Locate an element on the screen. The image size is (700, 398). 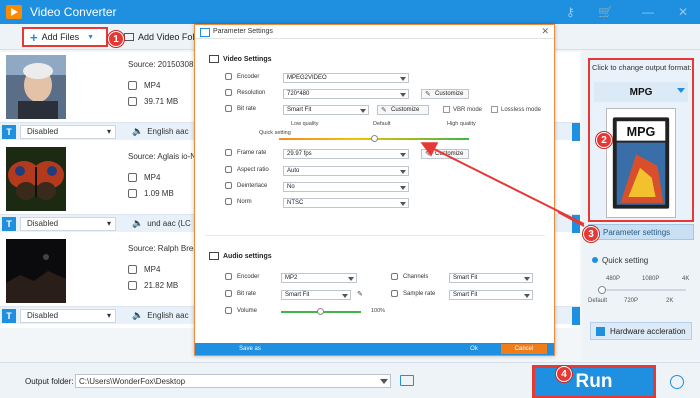
norm-select: NTSC is located at coordinates (346, 203).